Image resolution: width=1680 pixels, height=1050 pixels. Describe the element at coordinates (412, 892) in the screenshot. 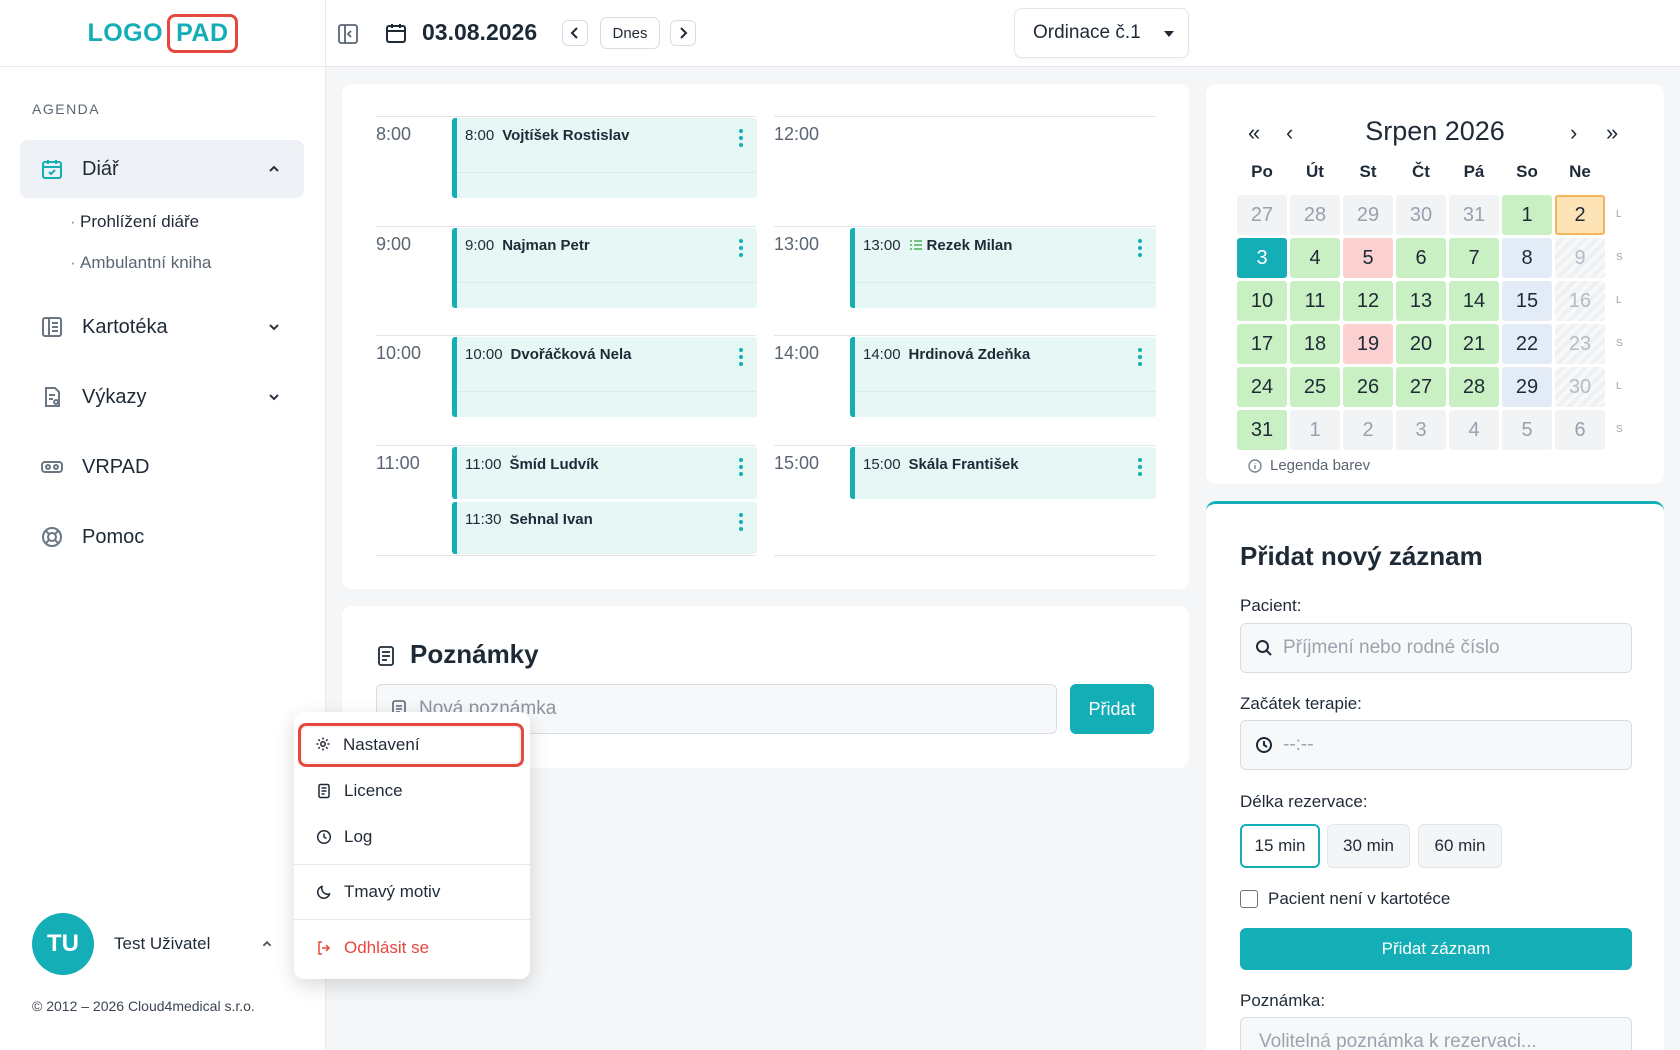

I see `menu-item-dark-theme: Tmavý motiv` at that location.